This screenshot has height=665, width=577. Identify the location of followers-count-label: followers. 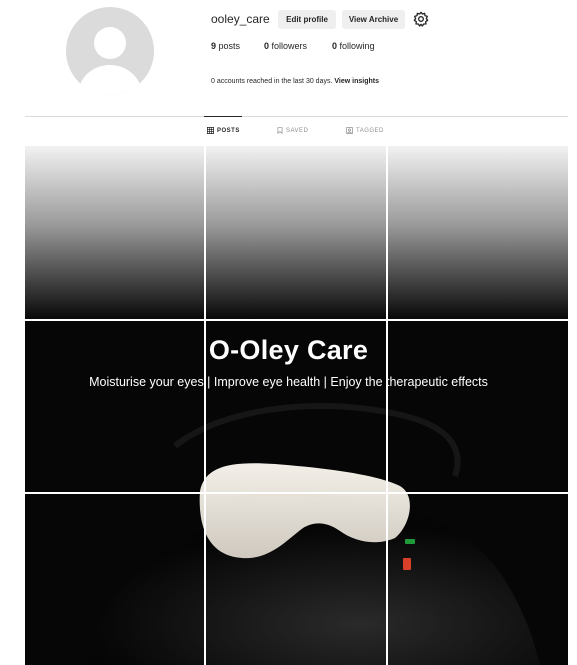
(289, 46).